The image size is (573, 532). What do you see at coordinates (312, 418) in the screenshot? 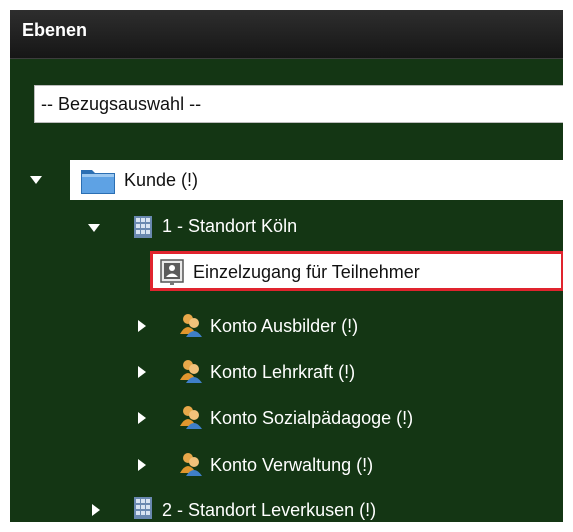
I see `tree-item-label: Konto Sozialpädagoge (!)` at bounding box center [312, 418].